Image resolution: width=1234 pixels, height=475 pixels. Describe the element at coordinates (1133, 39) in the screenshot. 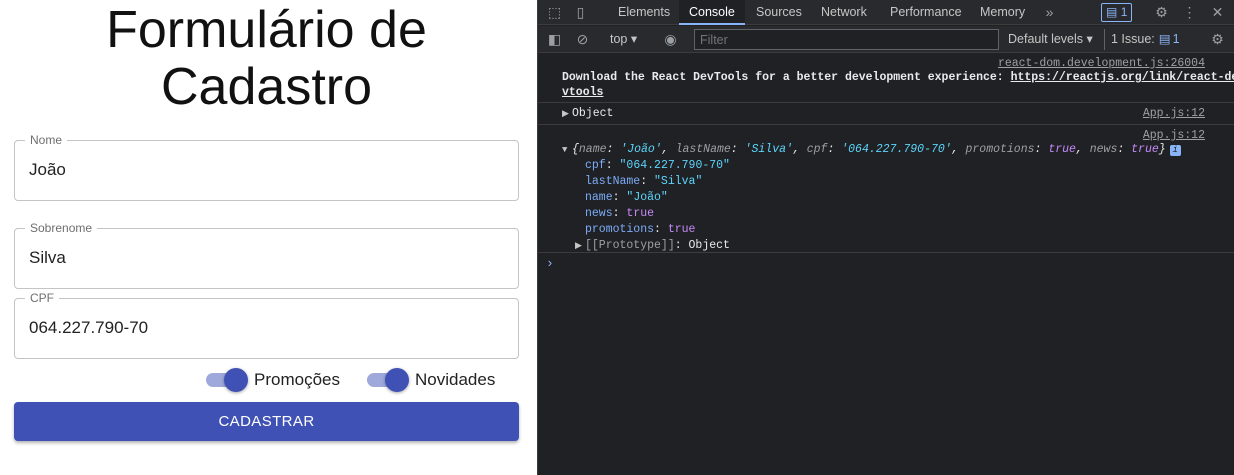

I see `issues-label: 1 Issue:` at that location.